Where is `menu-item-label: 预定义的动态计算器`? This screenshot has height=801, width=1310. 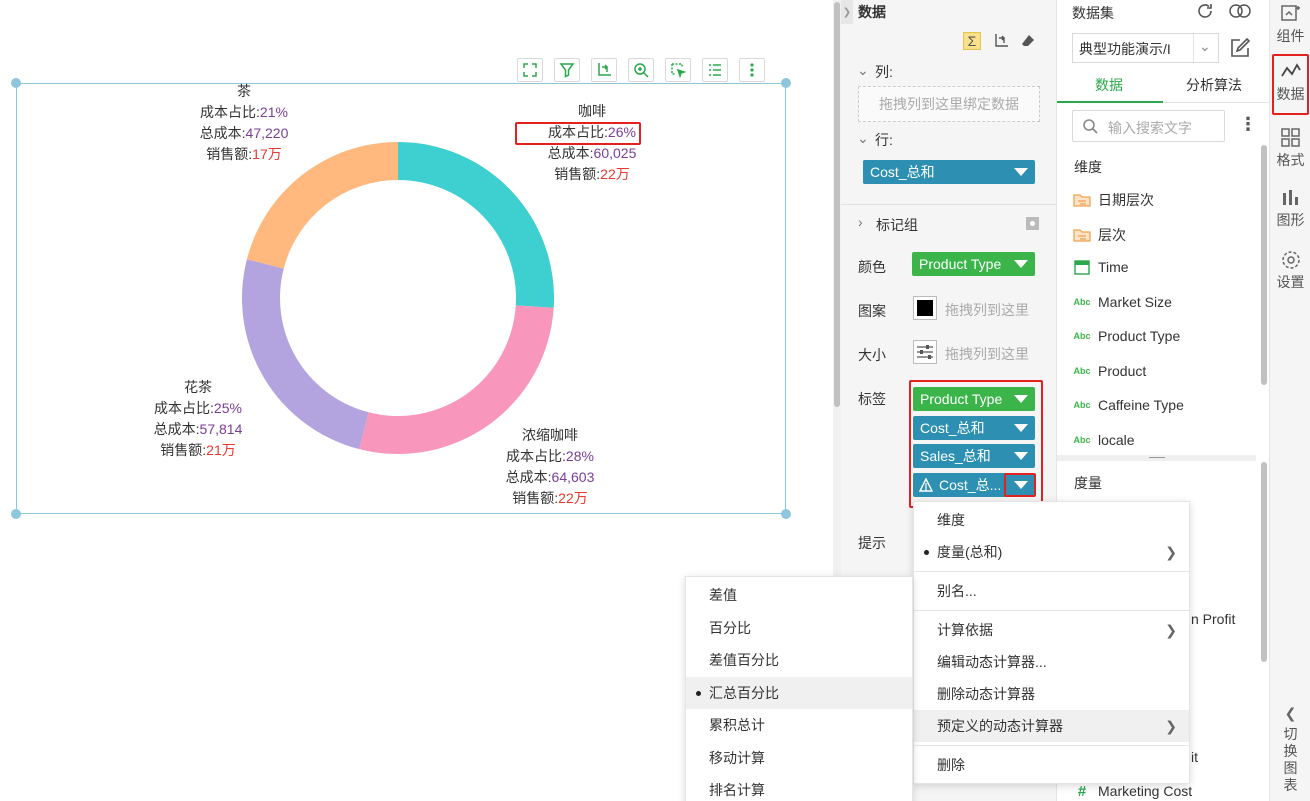
menu-item-label: 预定义的动态计算器 is located at coordinates (1000, 726).